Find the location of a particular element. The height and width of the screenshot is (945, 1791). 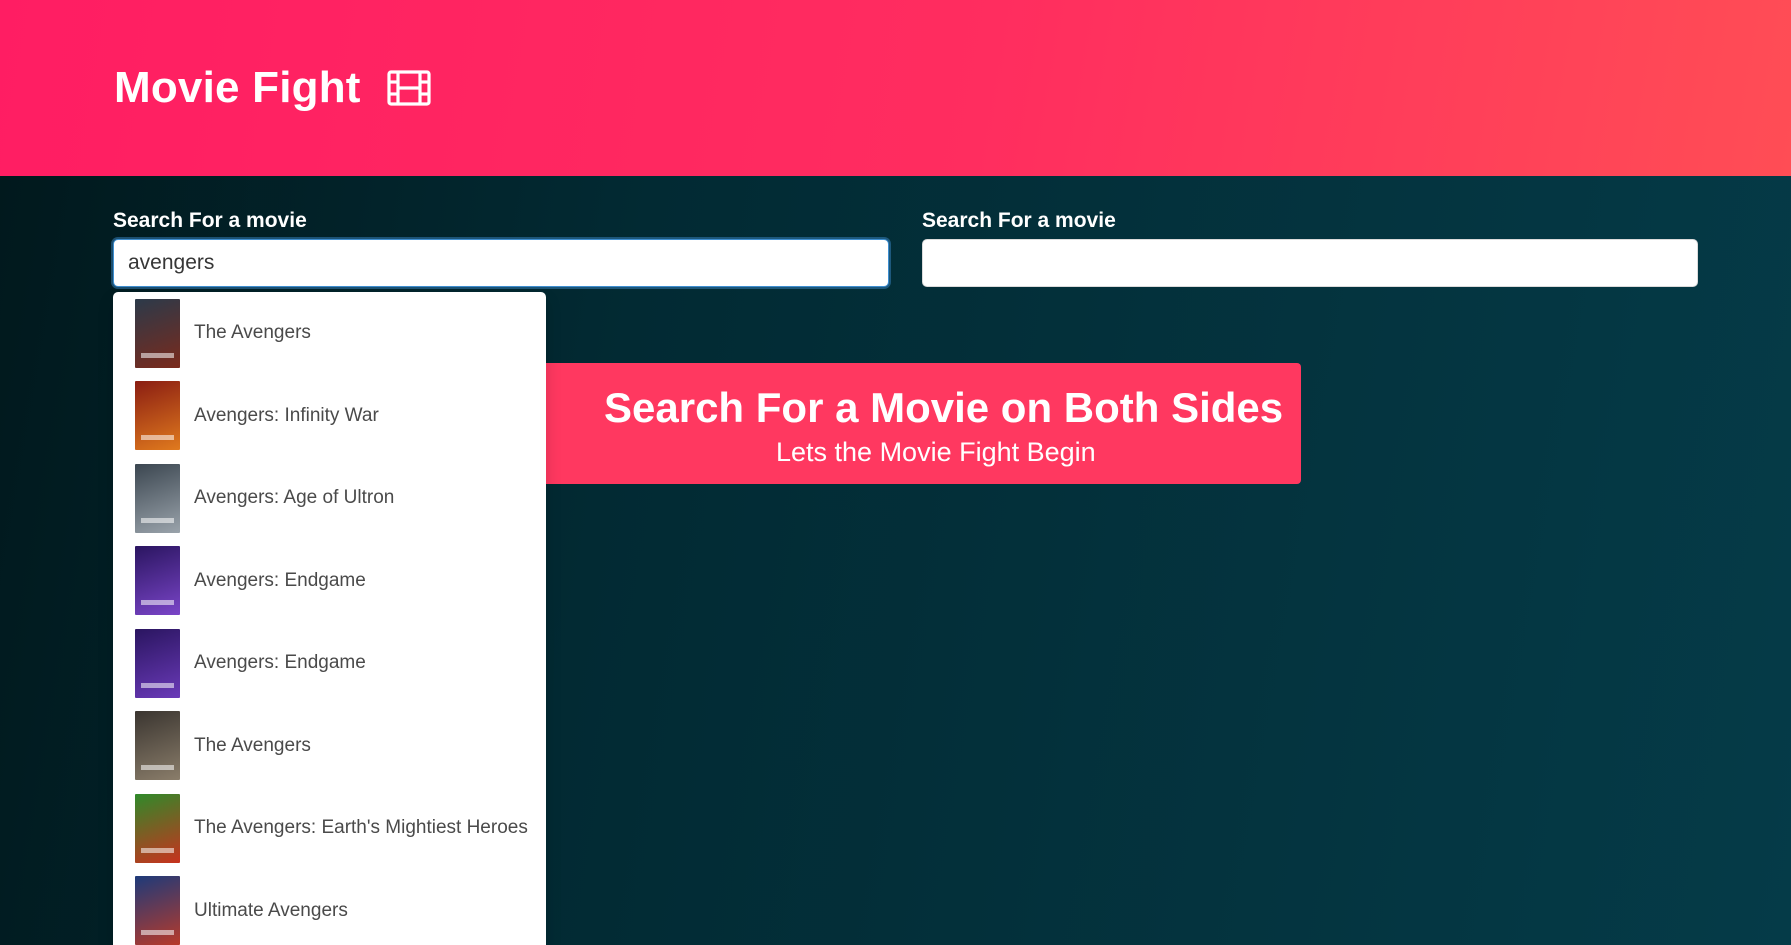

movie-title: The Avengers: Earth's Mightiest Heroes is located at coordinates (361, 828).